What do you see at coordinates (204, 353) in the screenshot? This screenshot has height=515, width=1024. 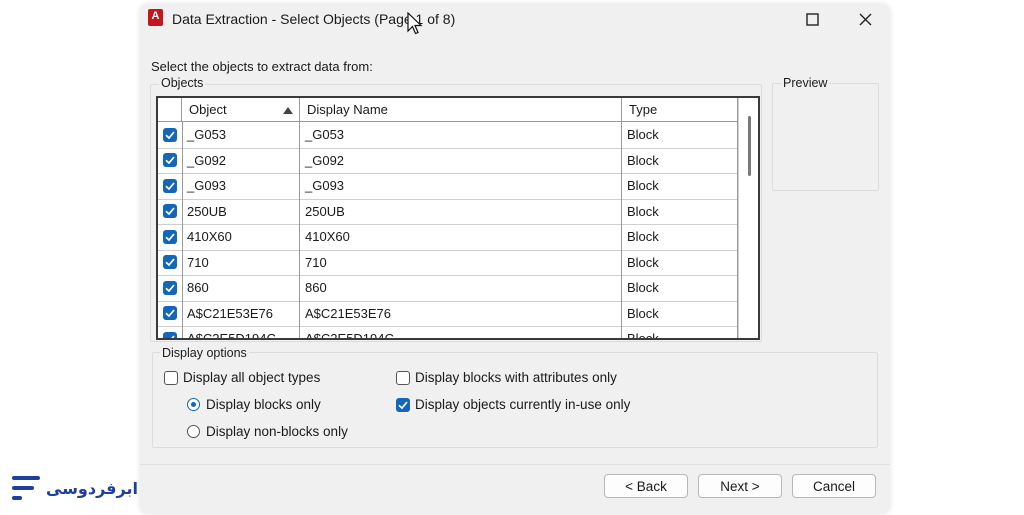 I see `display-options-label: Display options` at bounding box center [204, 353].